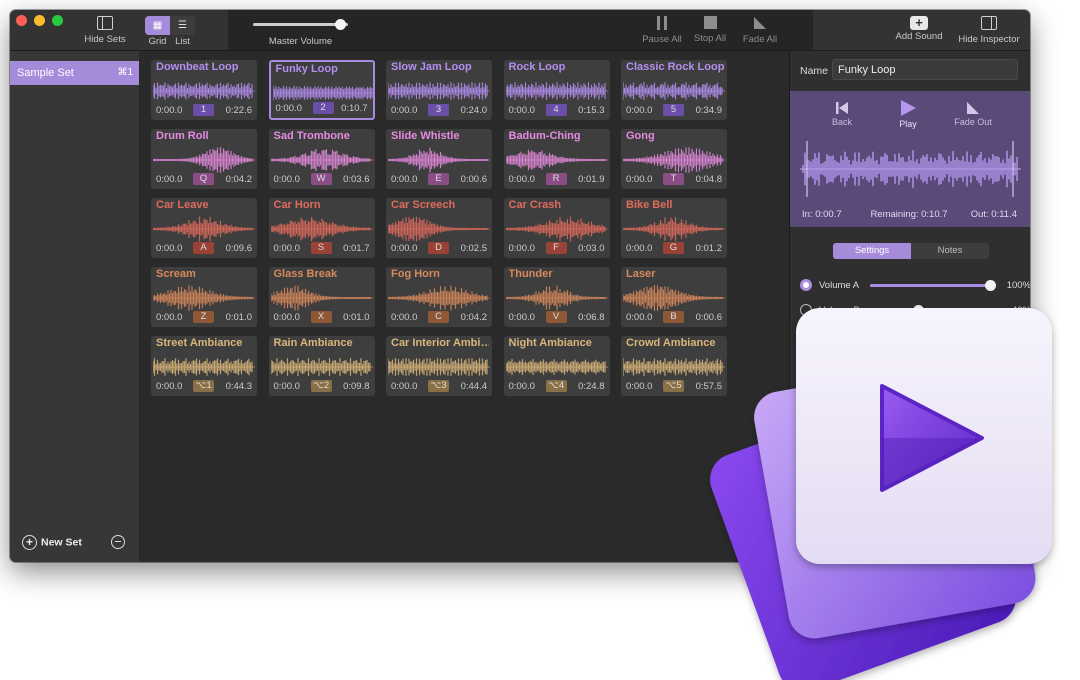 This screenshot has height=680, width=1080. I want to click on sound-end-time: 0:04.2, so click(473, 317).